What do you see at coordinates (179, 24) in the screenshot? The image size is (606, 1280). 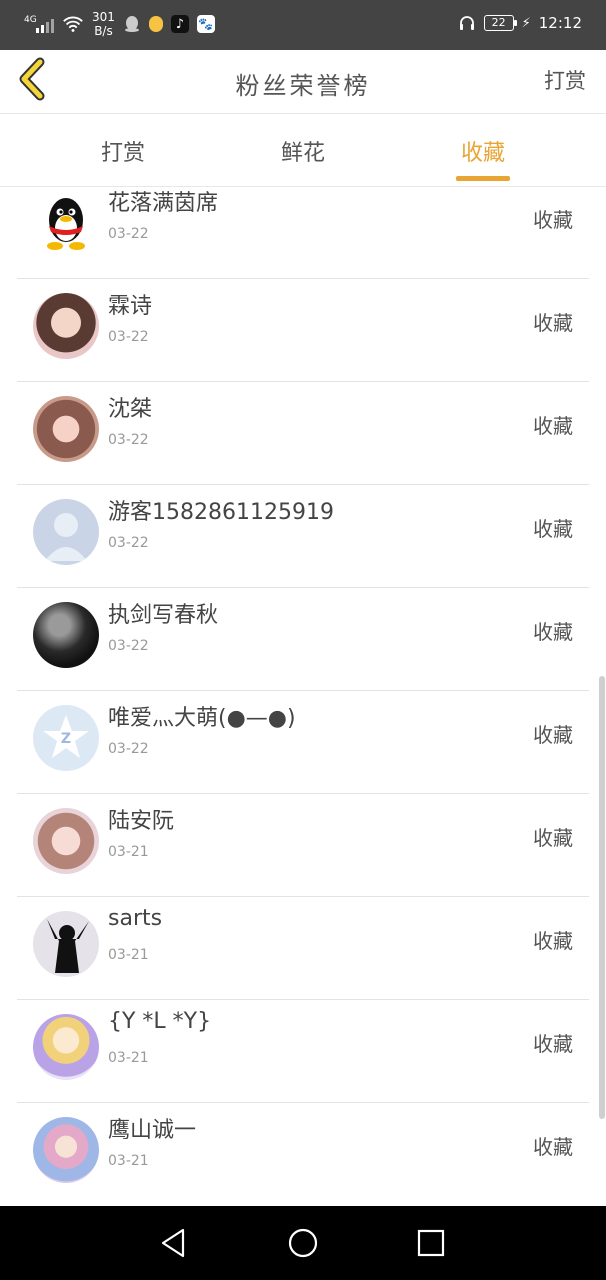 I see `tiktok-icon: ♪` at bounding box center [179, 24].